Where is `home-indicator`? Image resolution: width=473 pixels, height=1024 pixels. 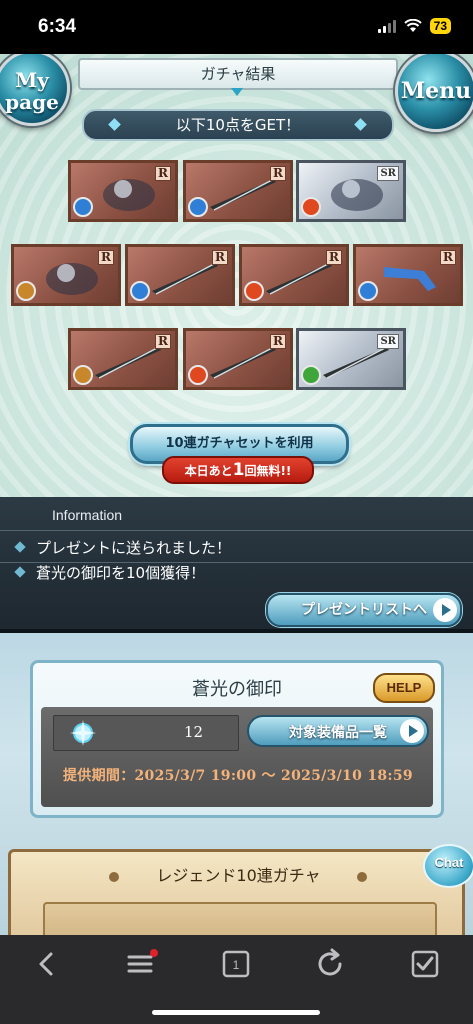
home-indicator is located at coordinates (236, 1012).